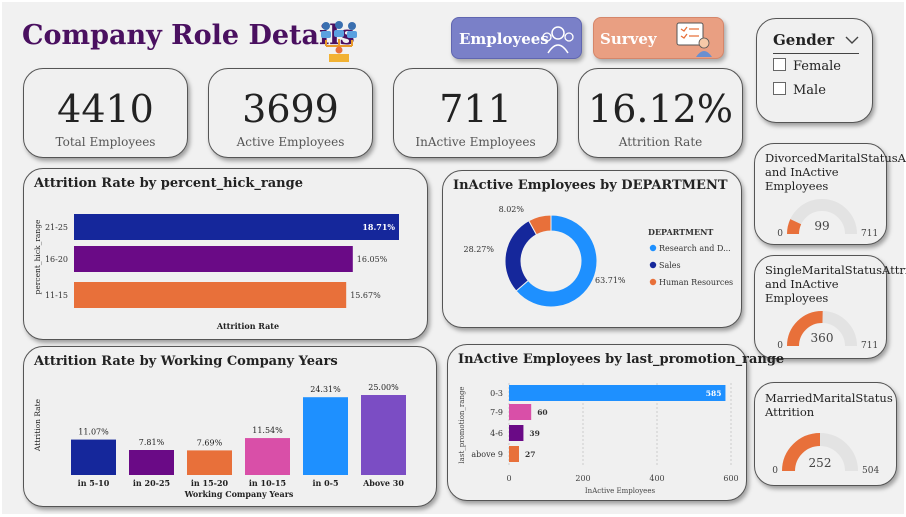 This screenshot has width=906, height=517. I want to click on slicer-title: Gender, so click(804, 40).